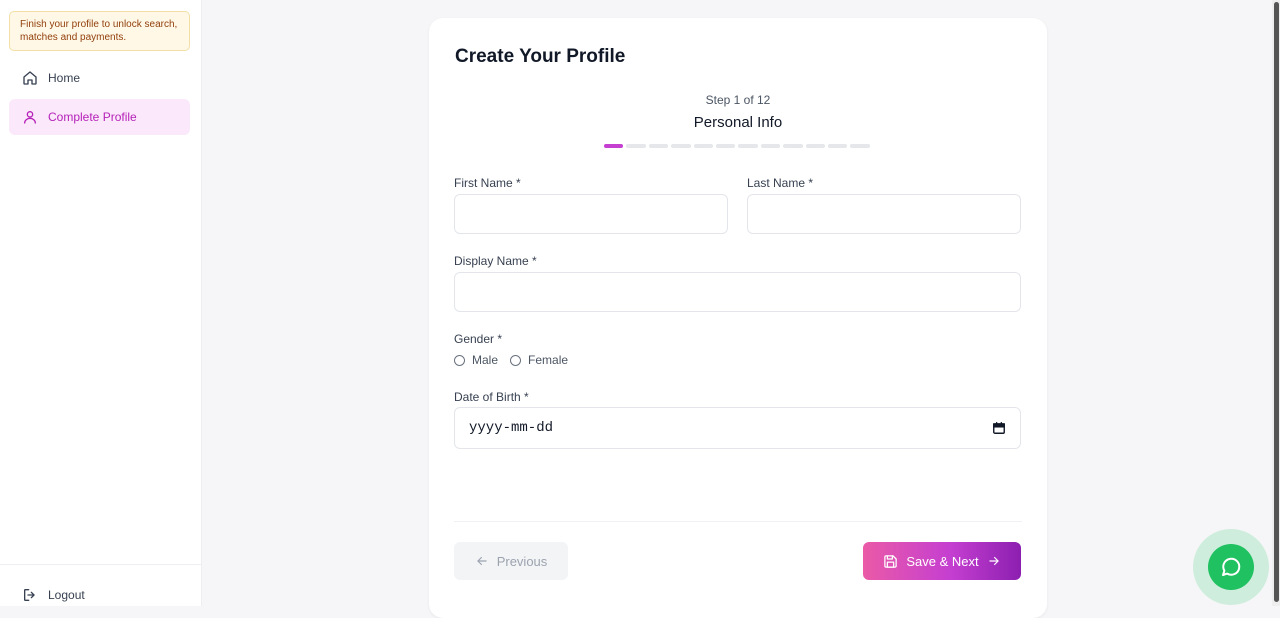 This screenshot has width=1280, height=618. What do you see at coordinates (478, 339) in the screenshot?
I see `gender-label: Gender *` at bounding box center [478, 339].